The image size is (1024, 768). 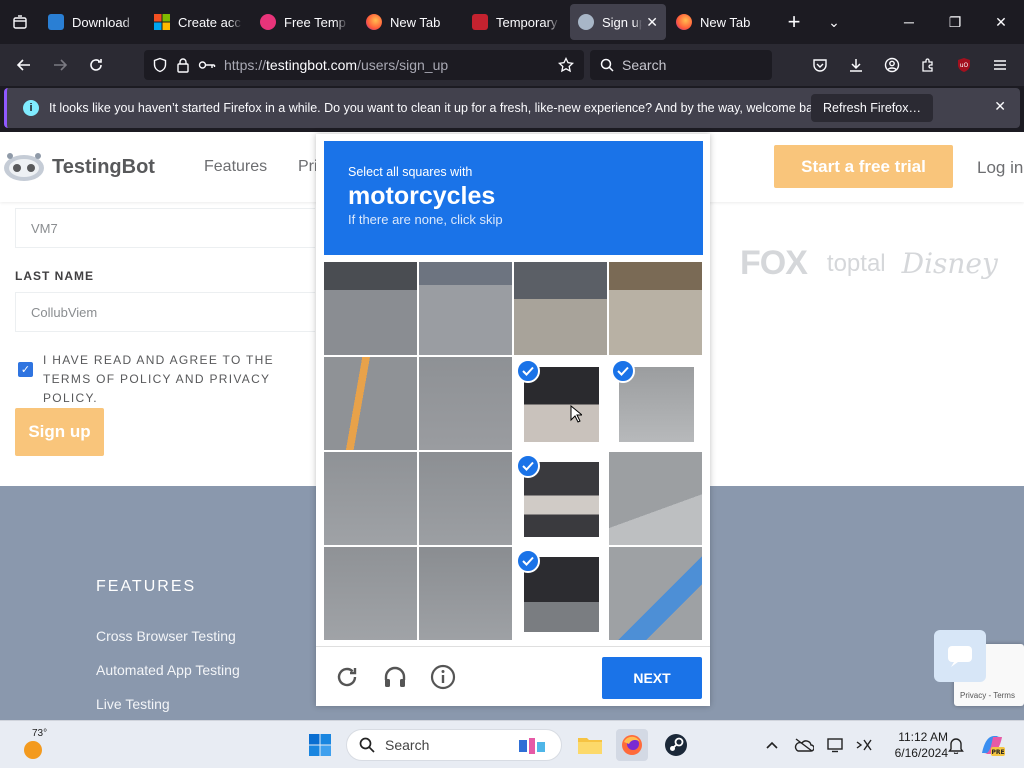 I want to click on last-name-field: CollubViem, so click(x=165, y=312).